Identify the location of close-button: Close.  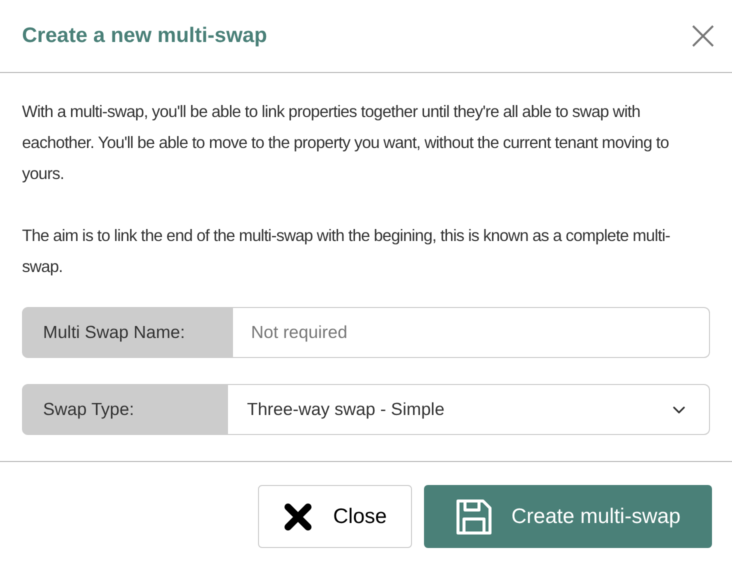
(335, 516).